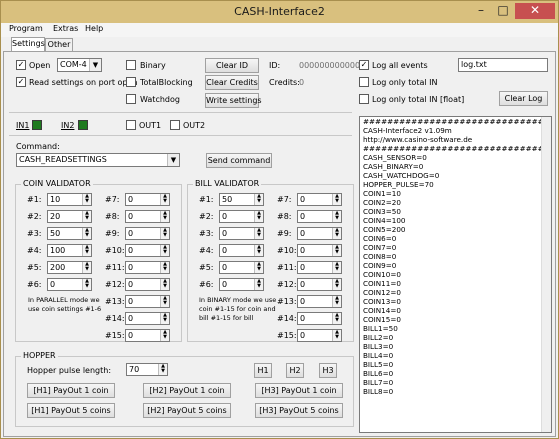 This screenshot has height=439, width=559. What do you see at coordinates (241, 199) in the screenshot?
I see `bill-value-input: 50 ▲ ▼` at bounding box center [241, 199].